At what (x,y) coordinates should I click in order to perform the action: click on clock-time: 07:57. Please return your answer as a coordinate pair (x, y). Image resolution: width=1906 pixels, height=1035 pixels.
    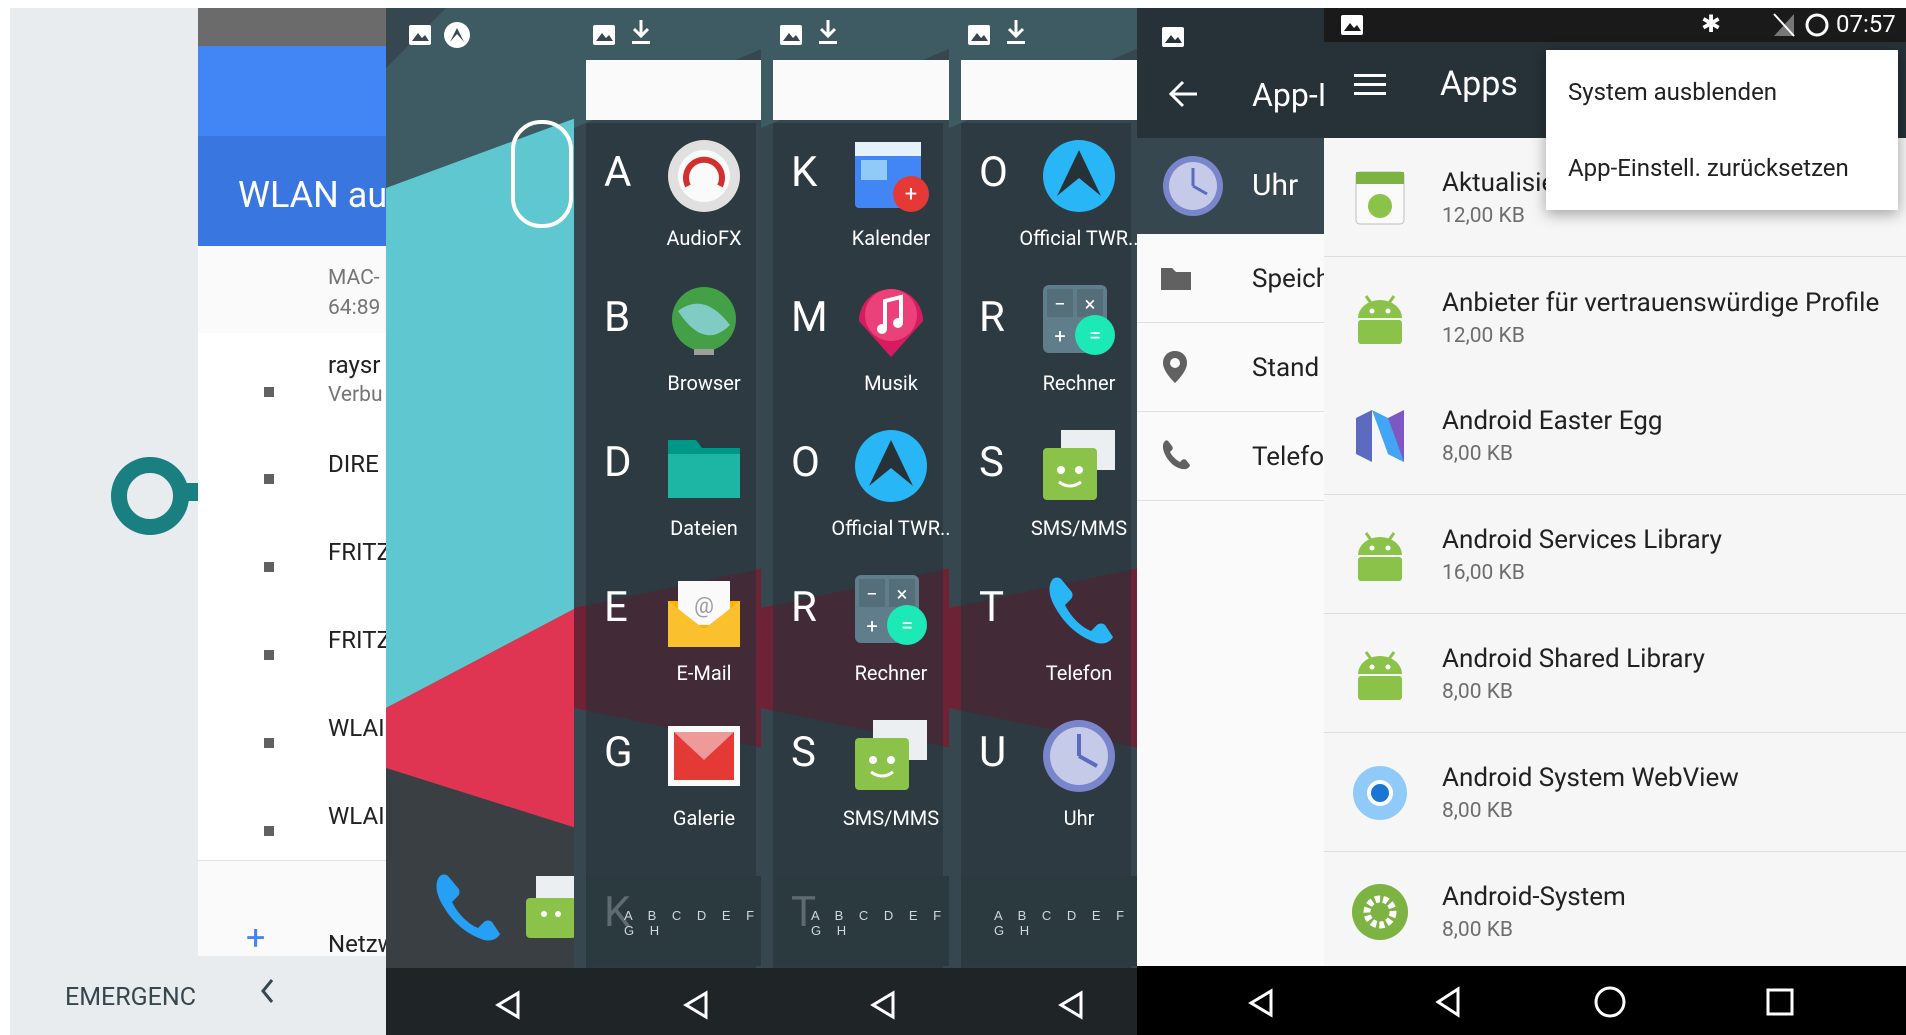
    Looking at the image, I should click on (1866, 24).